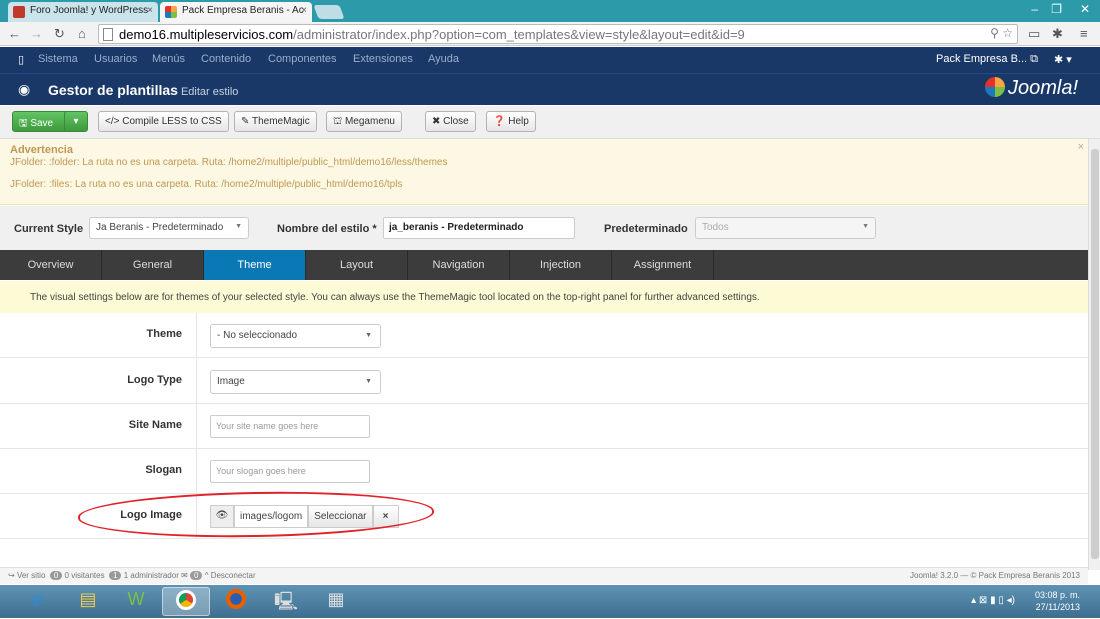 This screenshot has width=1100, height=619. I want to click on save-dropdown-button: ▾, so click(76, 121).